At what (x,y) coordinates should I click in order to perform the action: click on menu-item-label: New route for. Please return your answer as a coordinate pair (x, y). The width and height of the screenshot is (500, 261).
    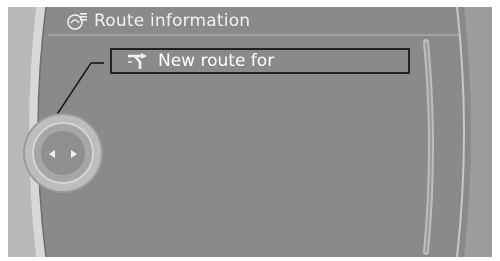
    Looking at the image, I should click on (216, 61).